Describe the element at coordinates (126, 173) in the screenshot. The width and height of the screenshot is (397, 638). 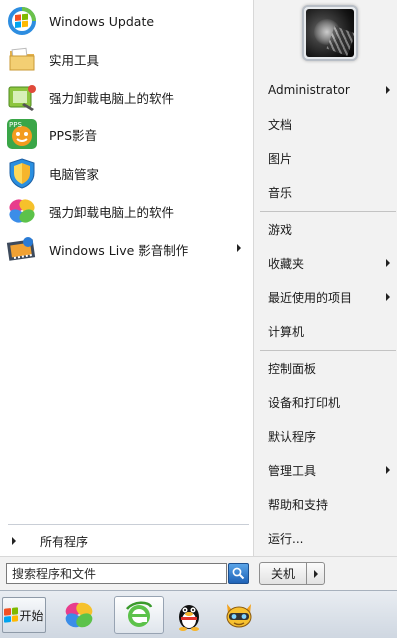
I see `program-pc-manager: 电脑管家` at that location.